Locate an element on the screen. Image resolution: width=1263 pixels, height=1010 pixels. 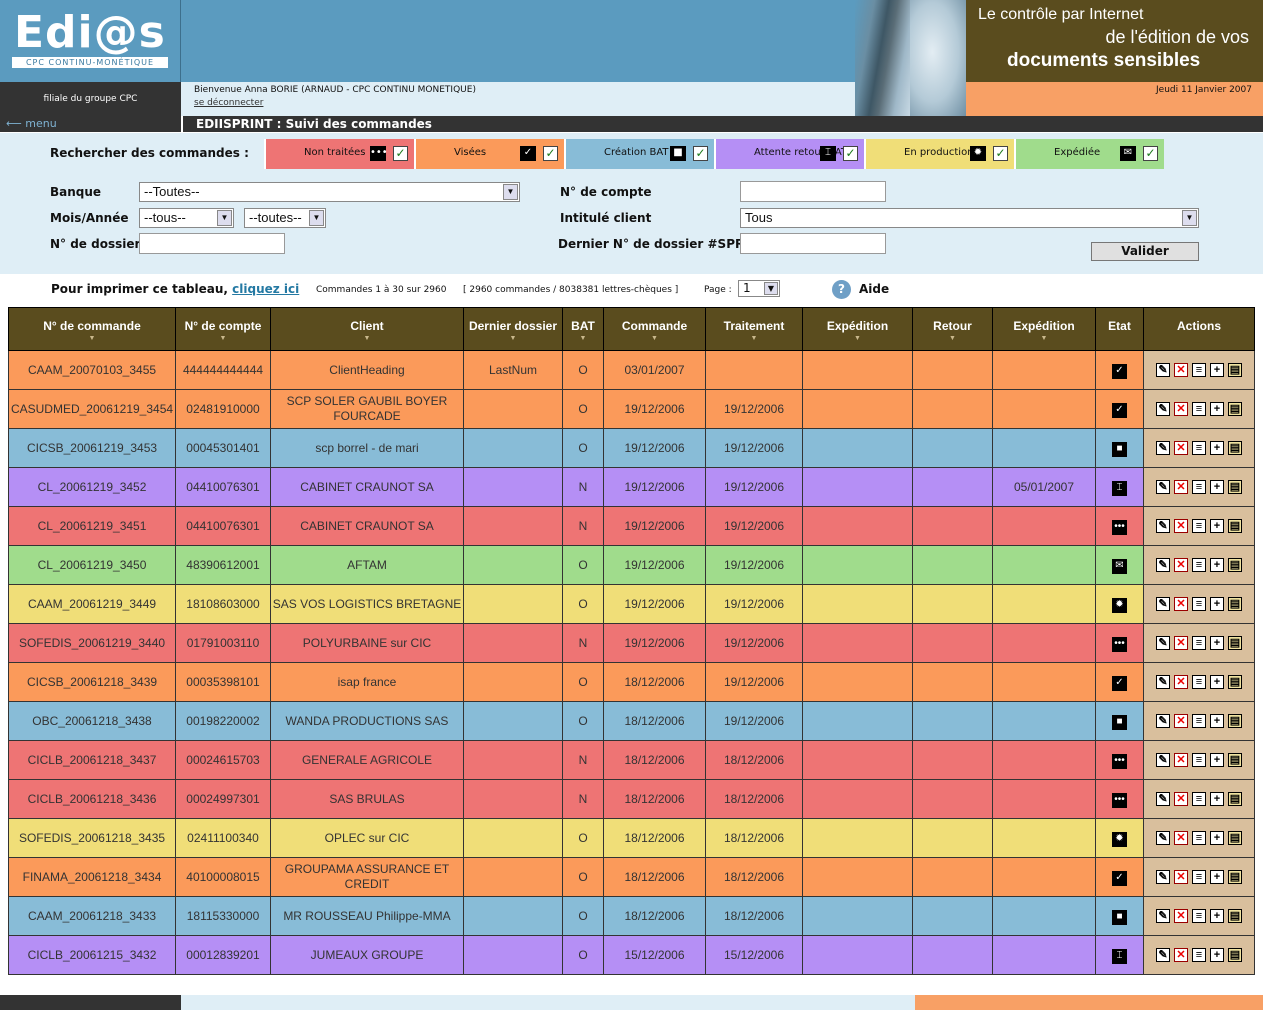
search-tab: Attente retour BAT ⌶ ✓ is located at coordinates (789, 154).